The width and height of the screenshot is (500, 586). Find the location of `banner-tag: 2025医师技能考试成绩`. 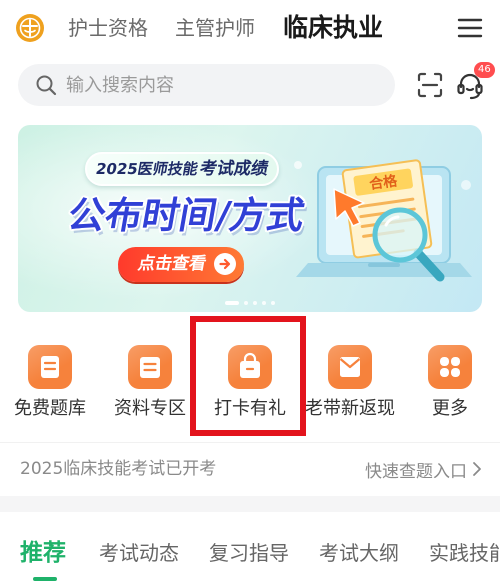

banner-tag: 2025医师技能考试成绩 is located at coordinates (182, 169).